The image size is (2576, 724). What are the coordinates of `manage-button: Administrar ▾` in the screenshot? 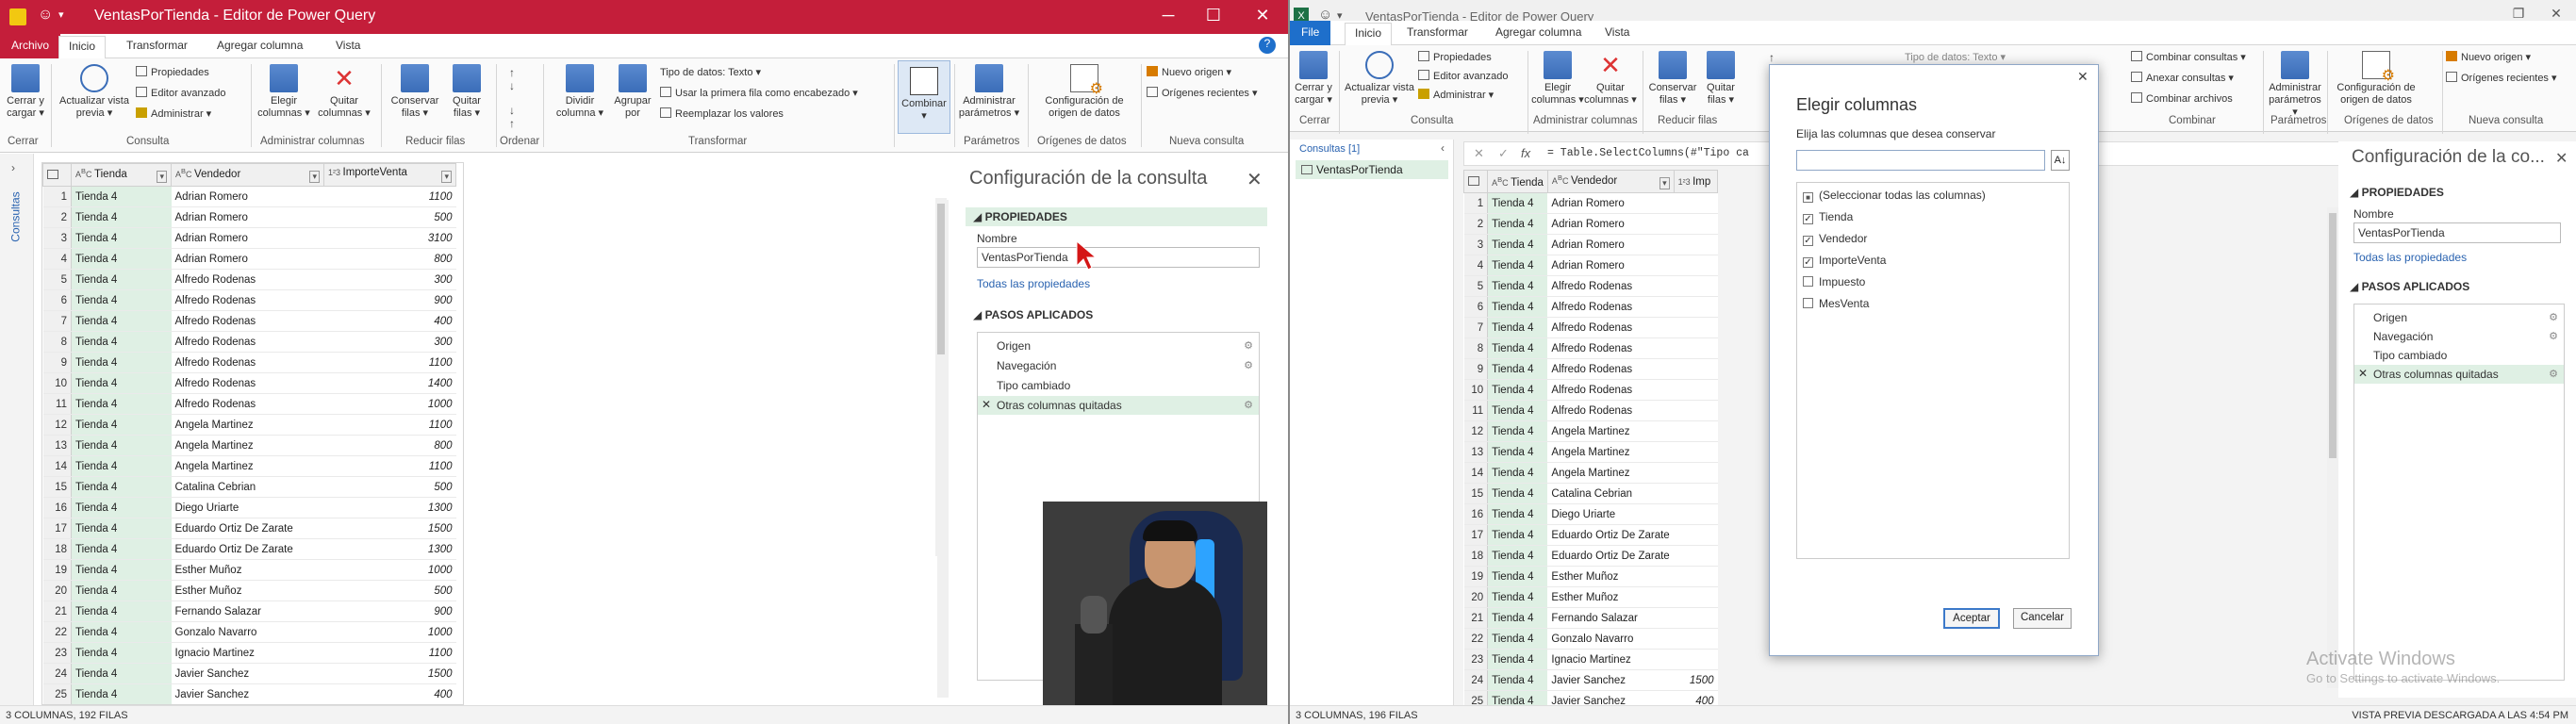 It's located at (1456, 95).